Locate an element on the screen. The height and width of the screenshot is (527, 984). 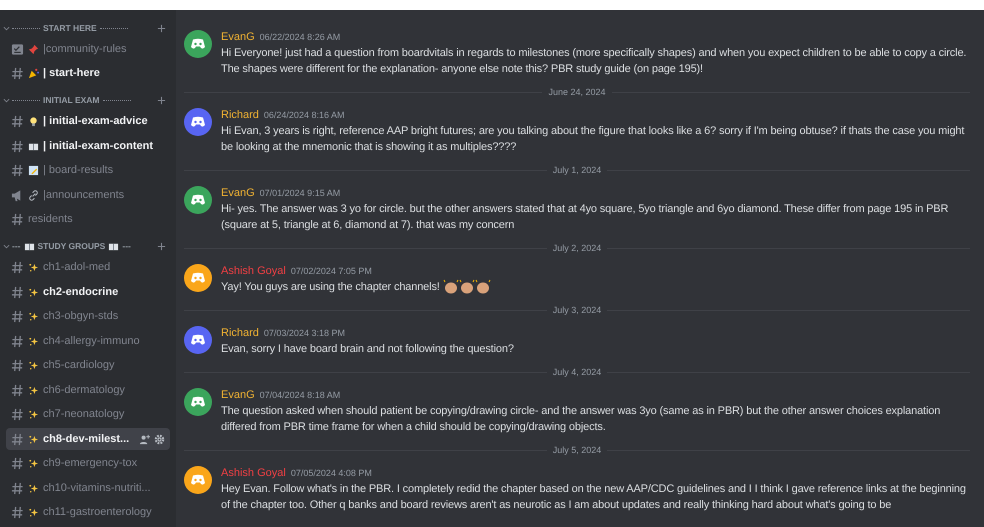
category-header: START HERE is located at coordinates (84, 28).